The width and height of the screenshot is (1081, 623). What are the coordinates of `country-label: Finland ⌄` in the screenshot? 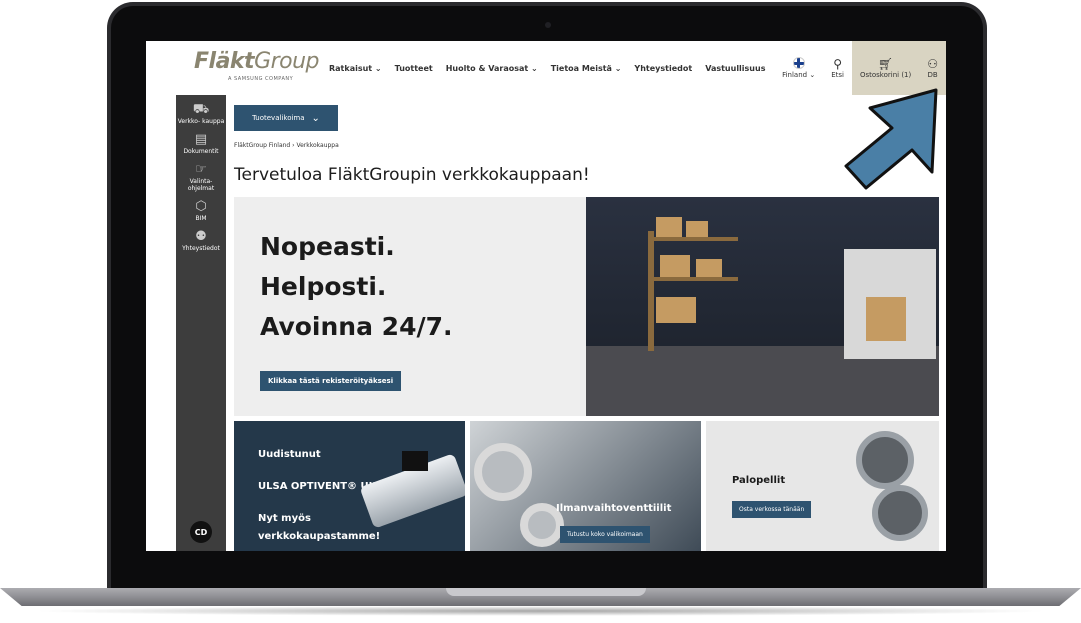 It's located at (799, 75).